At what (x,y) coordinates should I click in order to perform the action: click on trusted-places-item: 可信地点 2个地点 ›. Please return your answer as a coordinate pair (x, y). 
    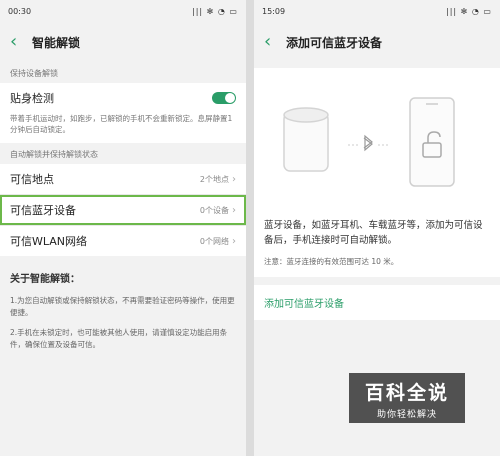
    Looking at the image, I should click on (123, 179).